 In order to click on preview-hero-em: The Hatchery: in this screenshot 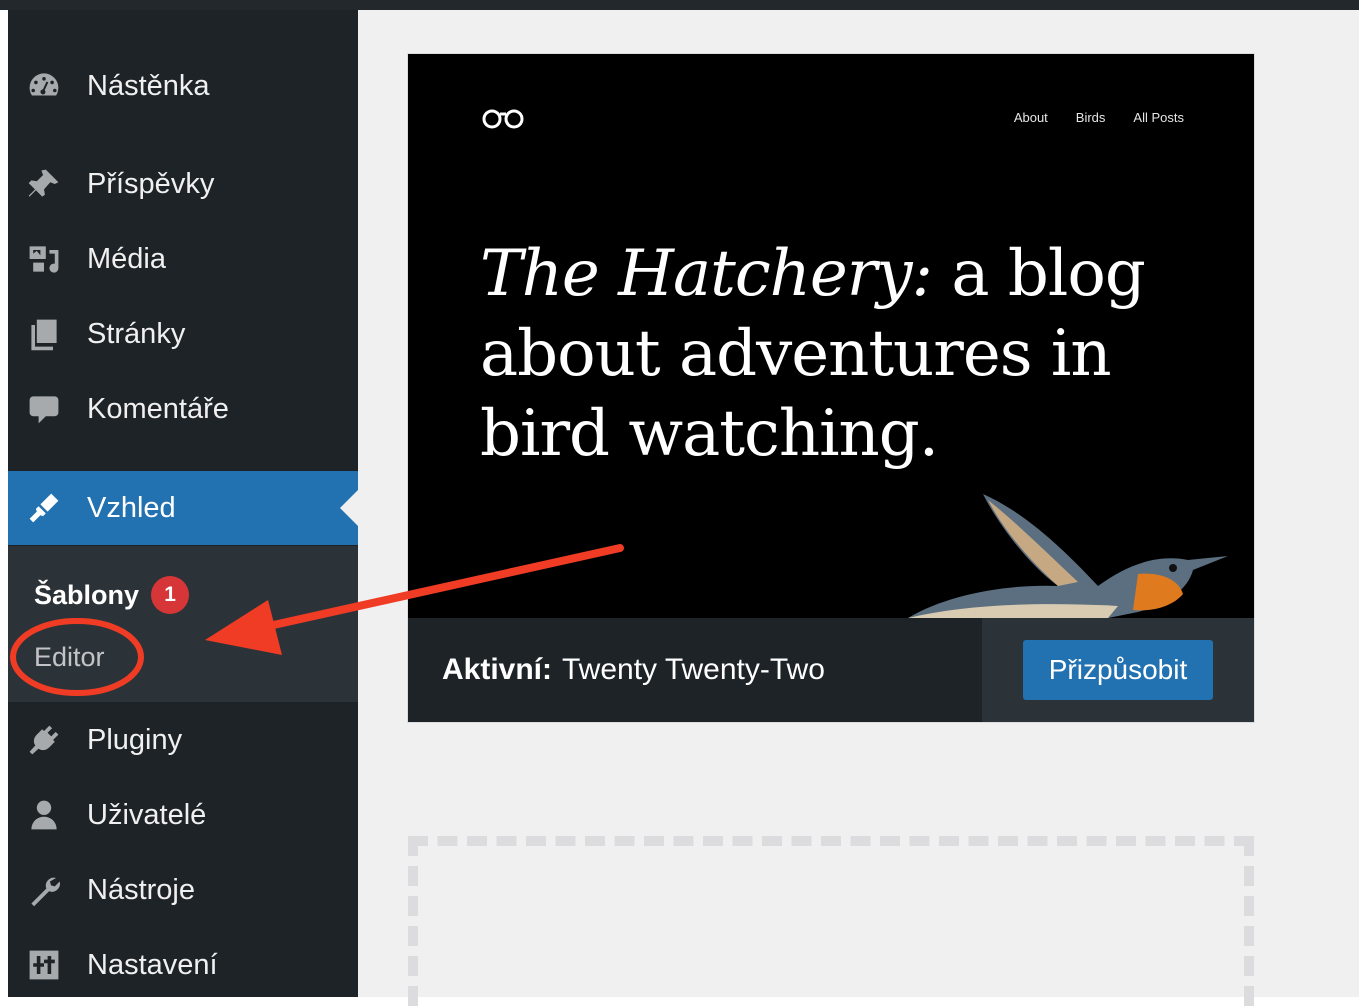, I will do `click(706, 274)`.